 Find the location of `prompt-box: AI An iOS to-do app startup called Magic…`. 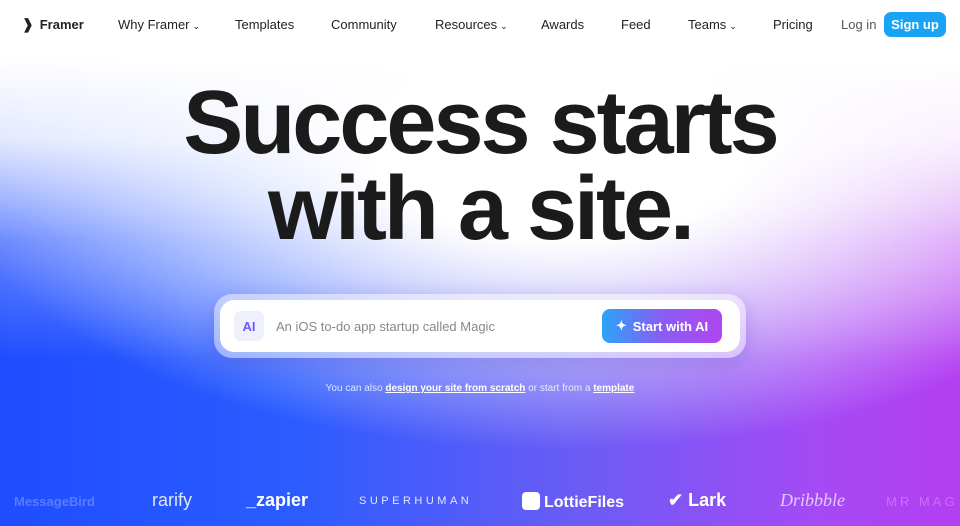

prompt-box: AI An iOS to-do app startup called Magic… is located at coordinates (480, 326).